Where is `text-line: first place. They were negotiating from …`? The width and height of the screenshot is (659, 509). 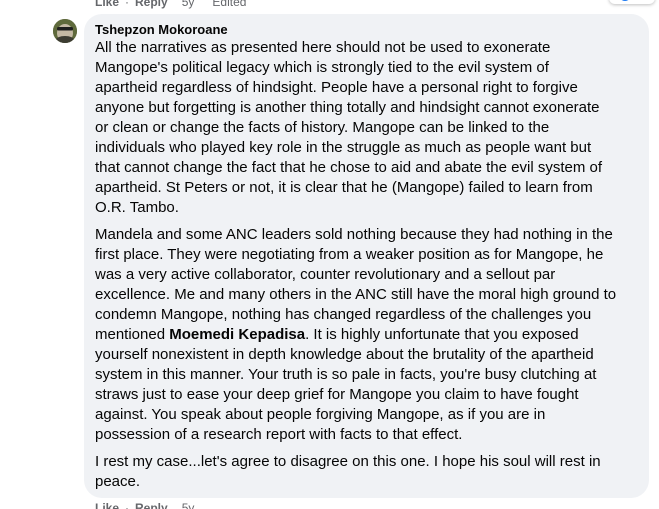
text-line: first place. They were negotiating from … is located at coordinates (349, 254).